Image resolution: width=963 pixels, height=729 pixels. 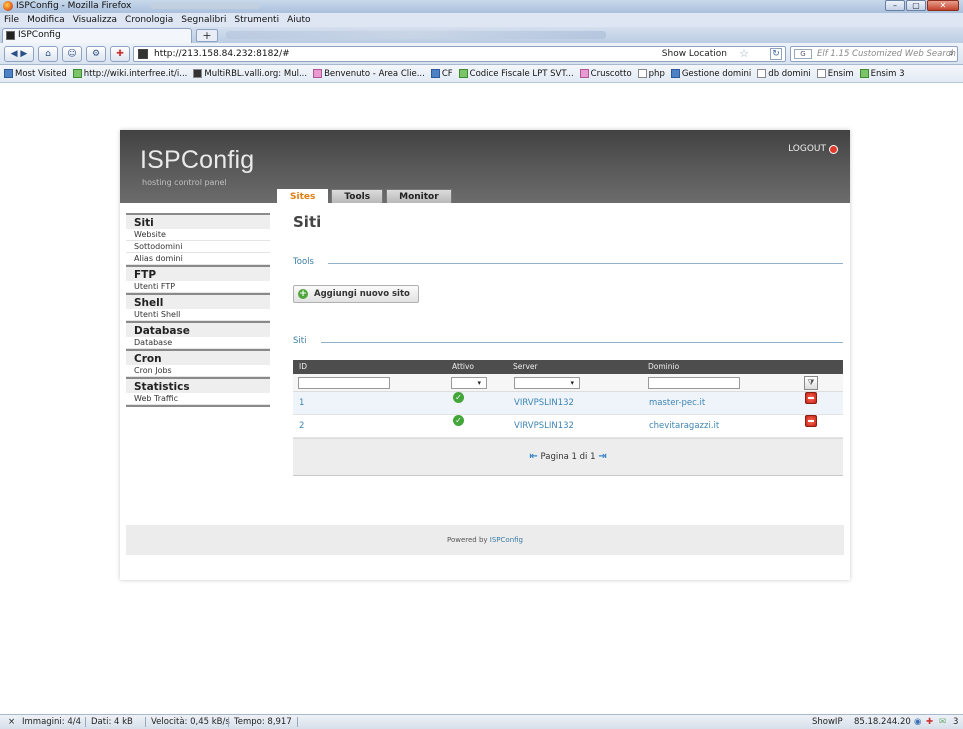 I want to click on footer-link: ISPConfig, so click(x=506, y=540).